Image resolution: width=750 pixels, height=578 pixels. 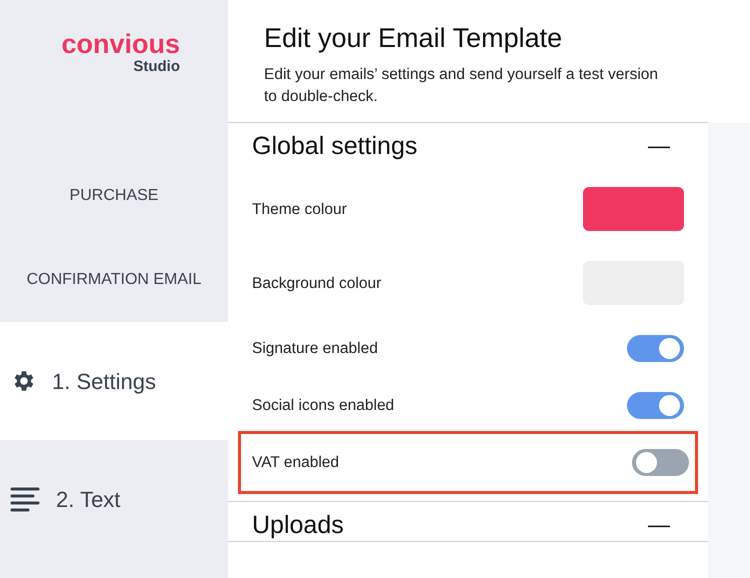 What do you see at coordinates (633, 209) in the screenshot?
I see `colour-swatch` at bounding box center [633, 209].